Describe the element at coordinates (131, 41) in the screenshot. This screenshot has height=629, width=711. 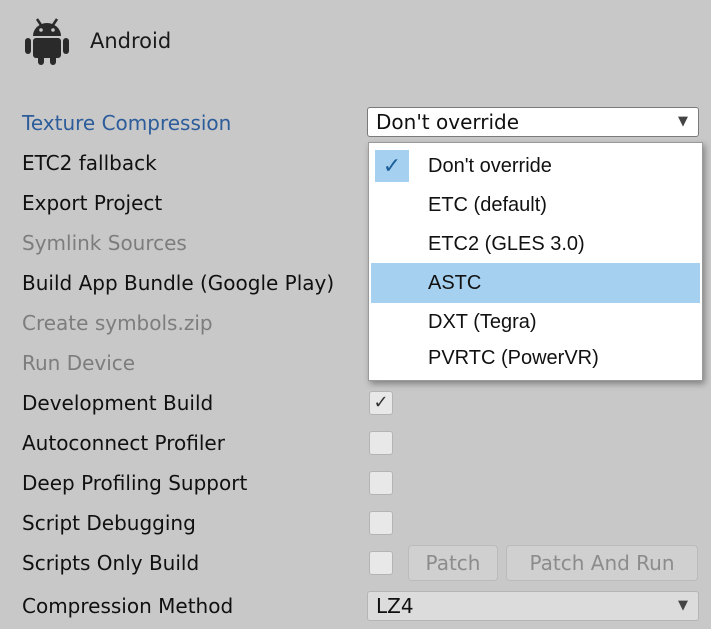
I see `platform-title: Android` at that location.